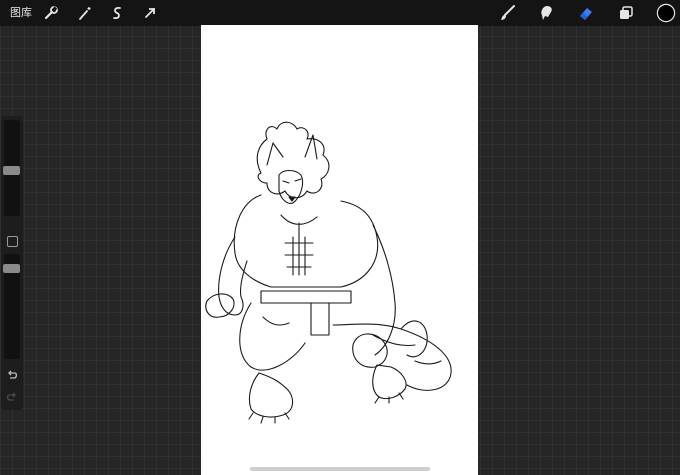 The height and width of the screenshot is (475, 680). I want to click on eraser-icon, so click(586, 14).